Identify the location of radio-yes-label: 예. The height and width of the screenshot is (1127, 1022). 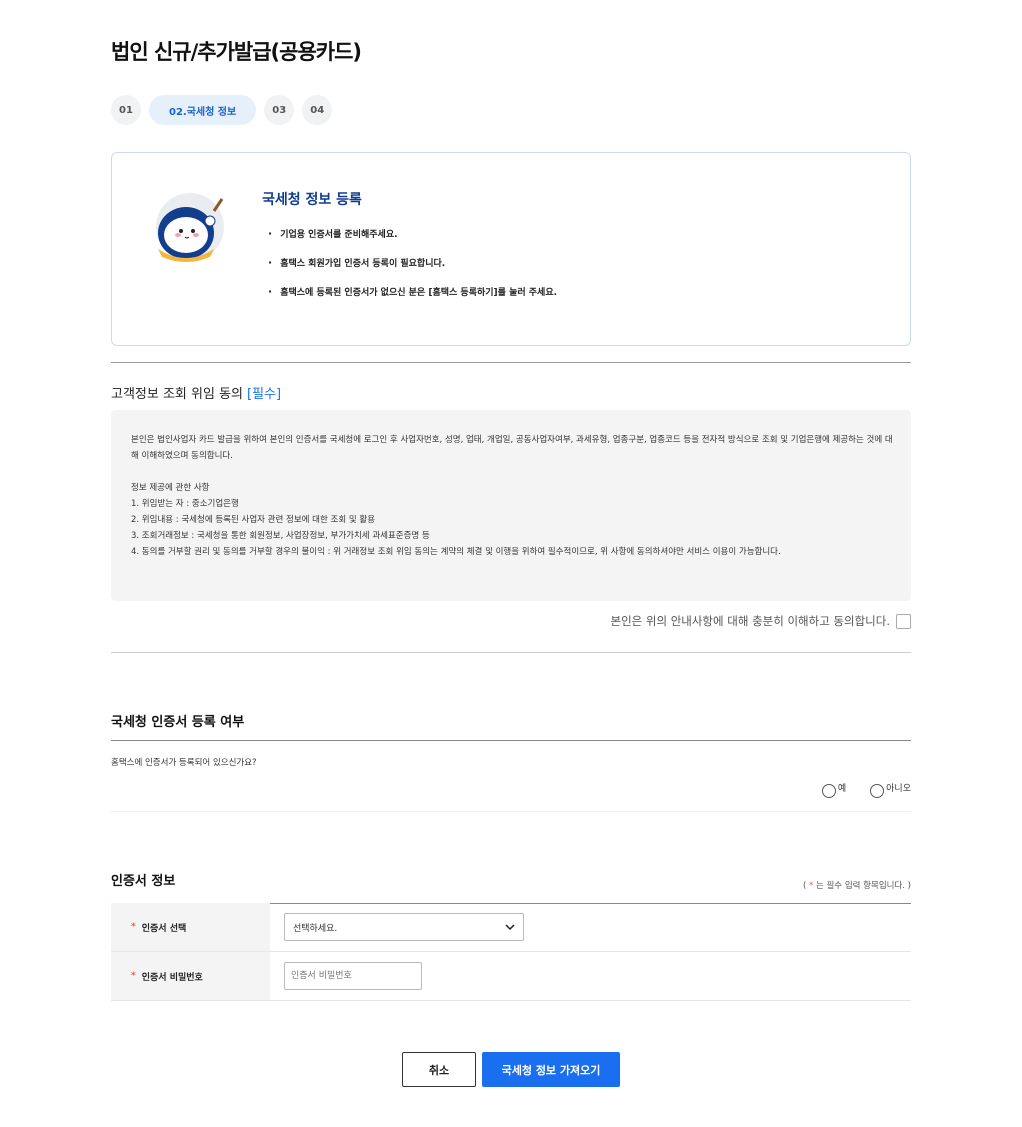
(842, 789).